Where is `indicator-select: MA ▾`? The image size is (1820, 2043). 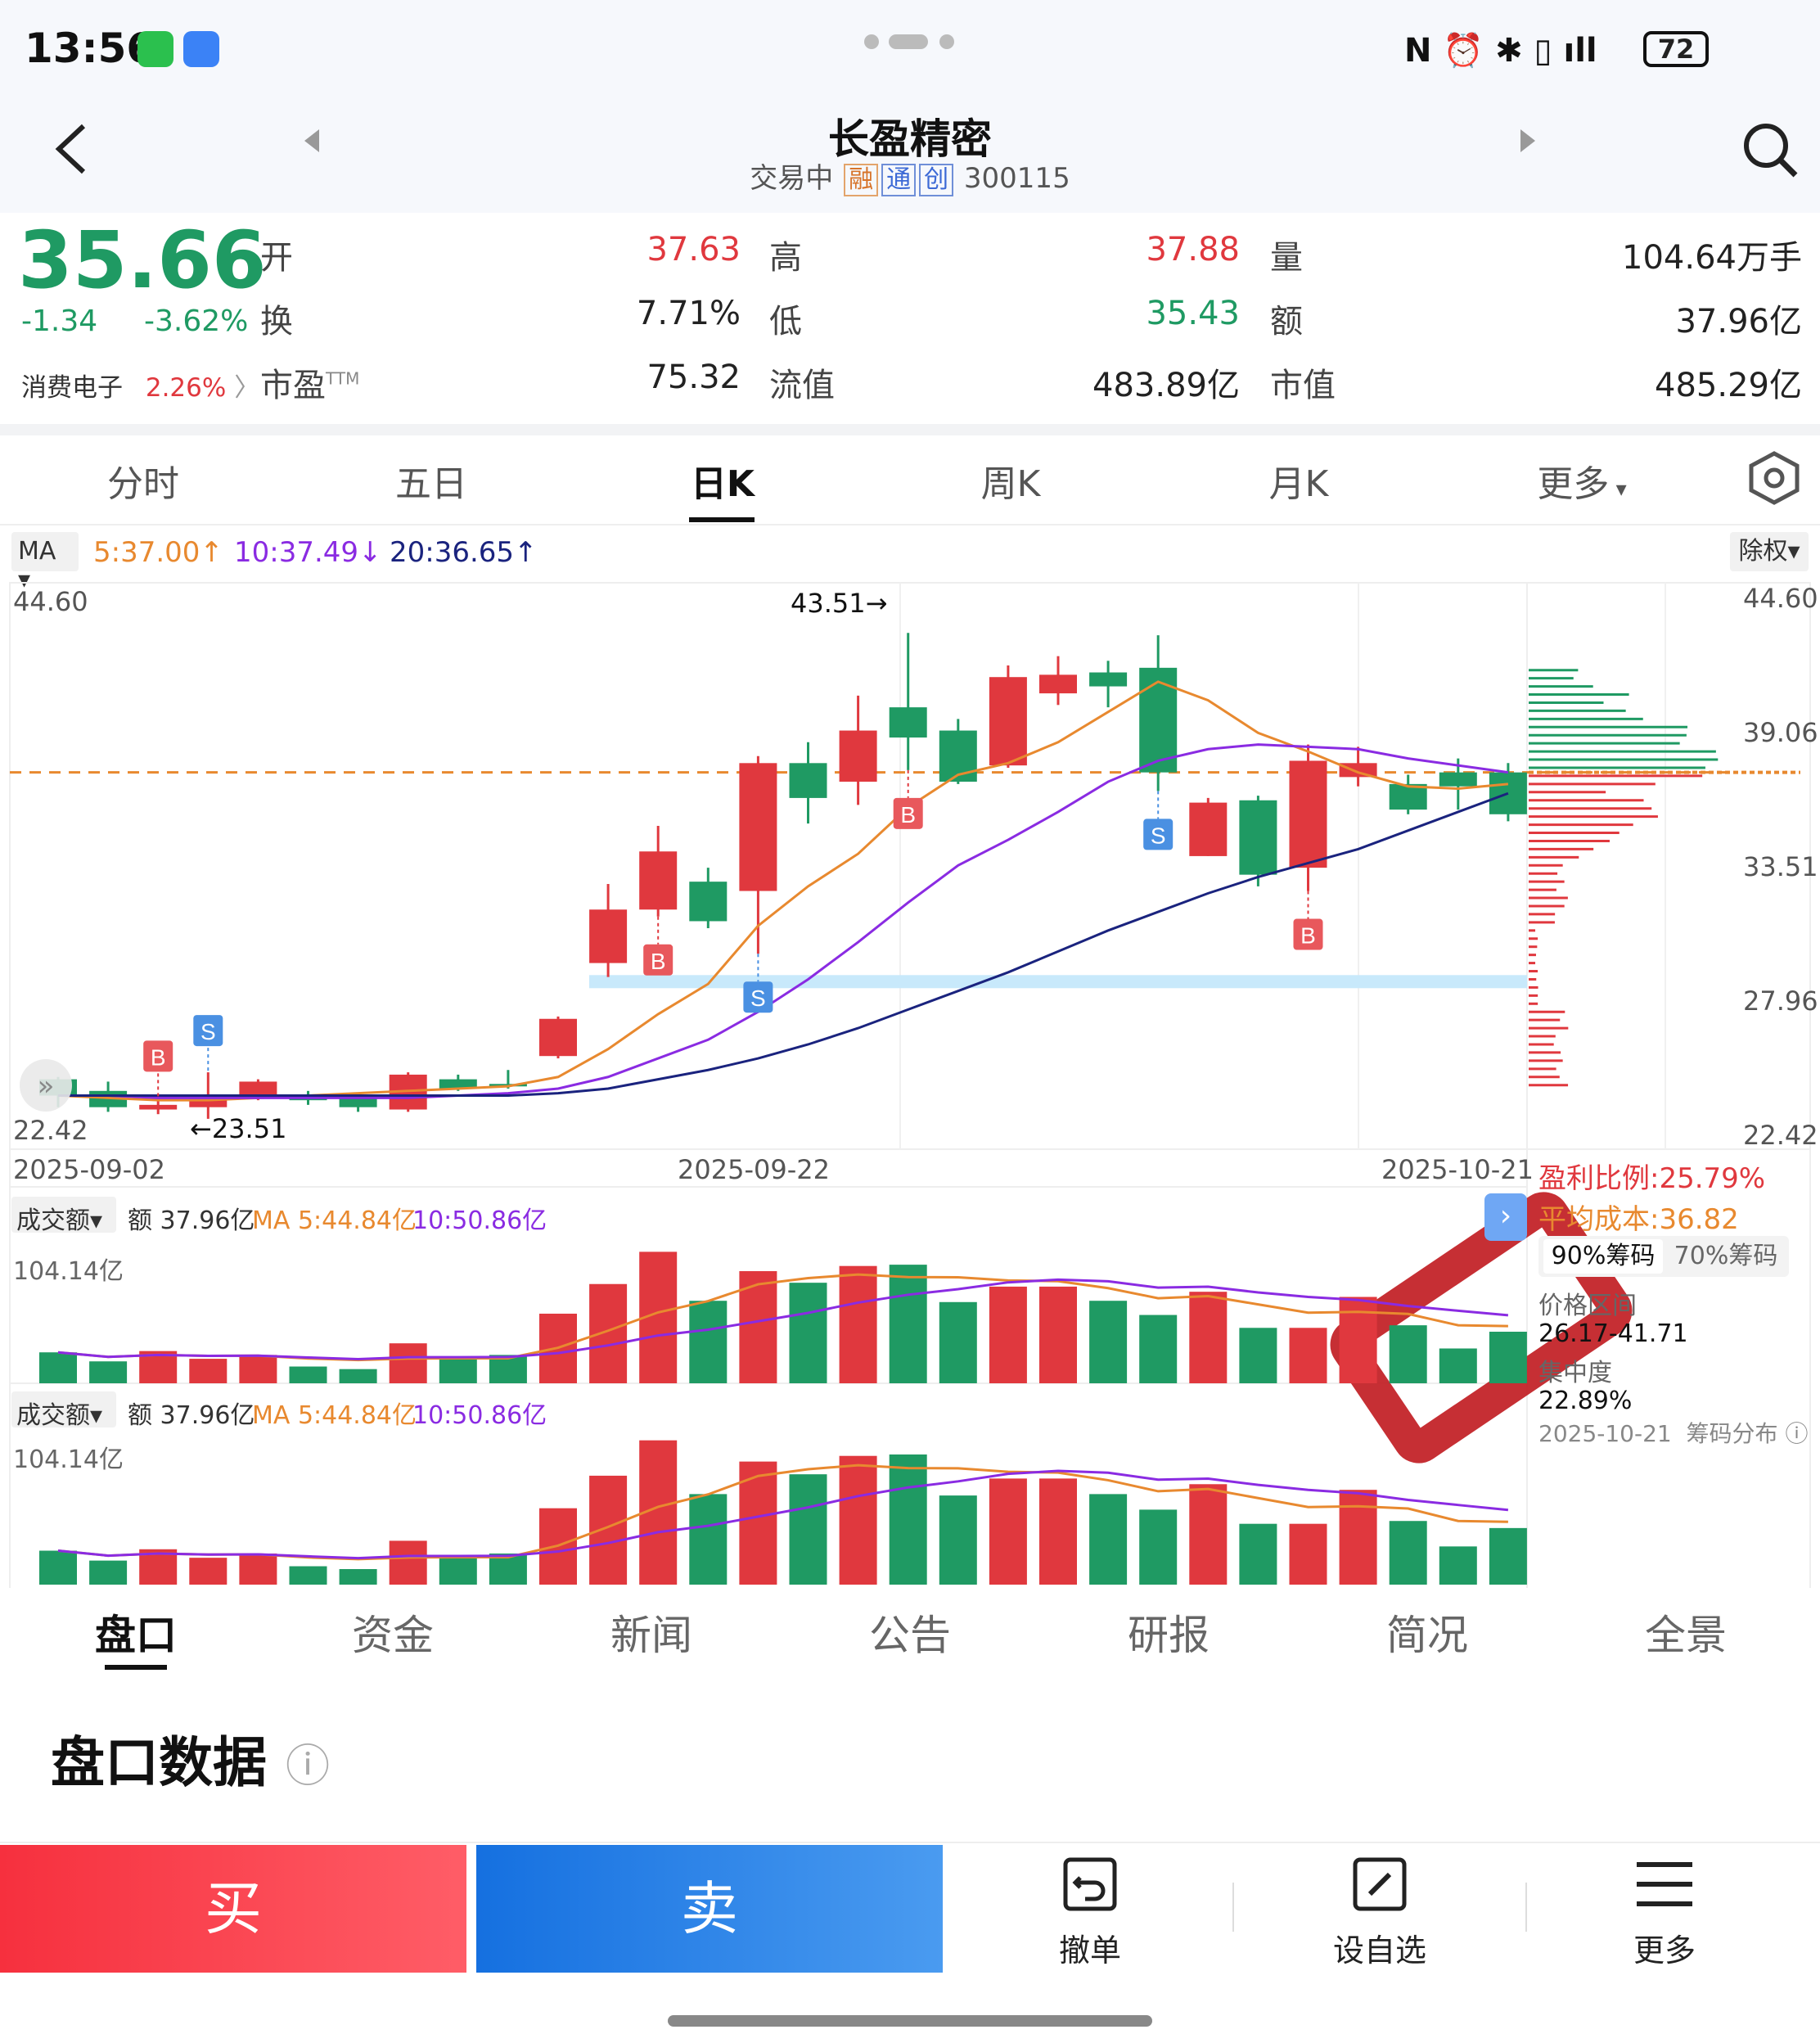 indicator-select: MA ▾ is located at coordinates (45, 551).